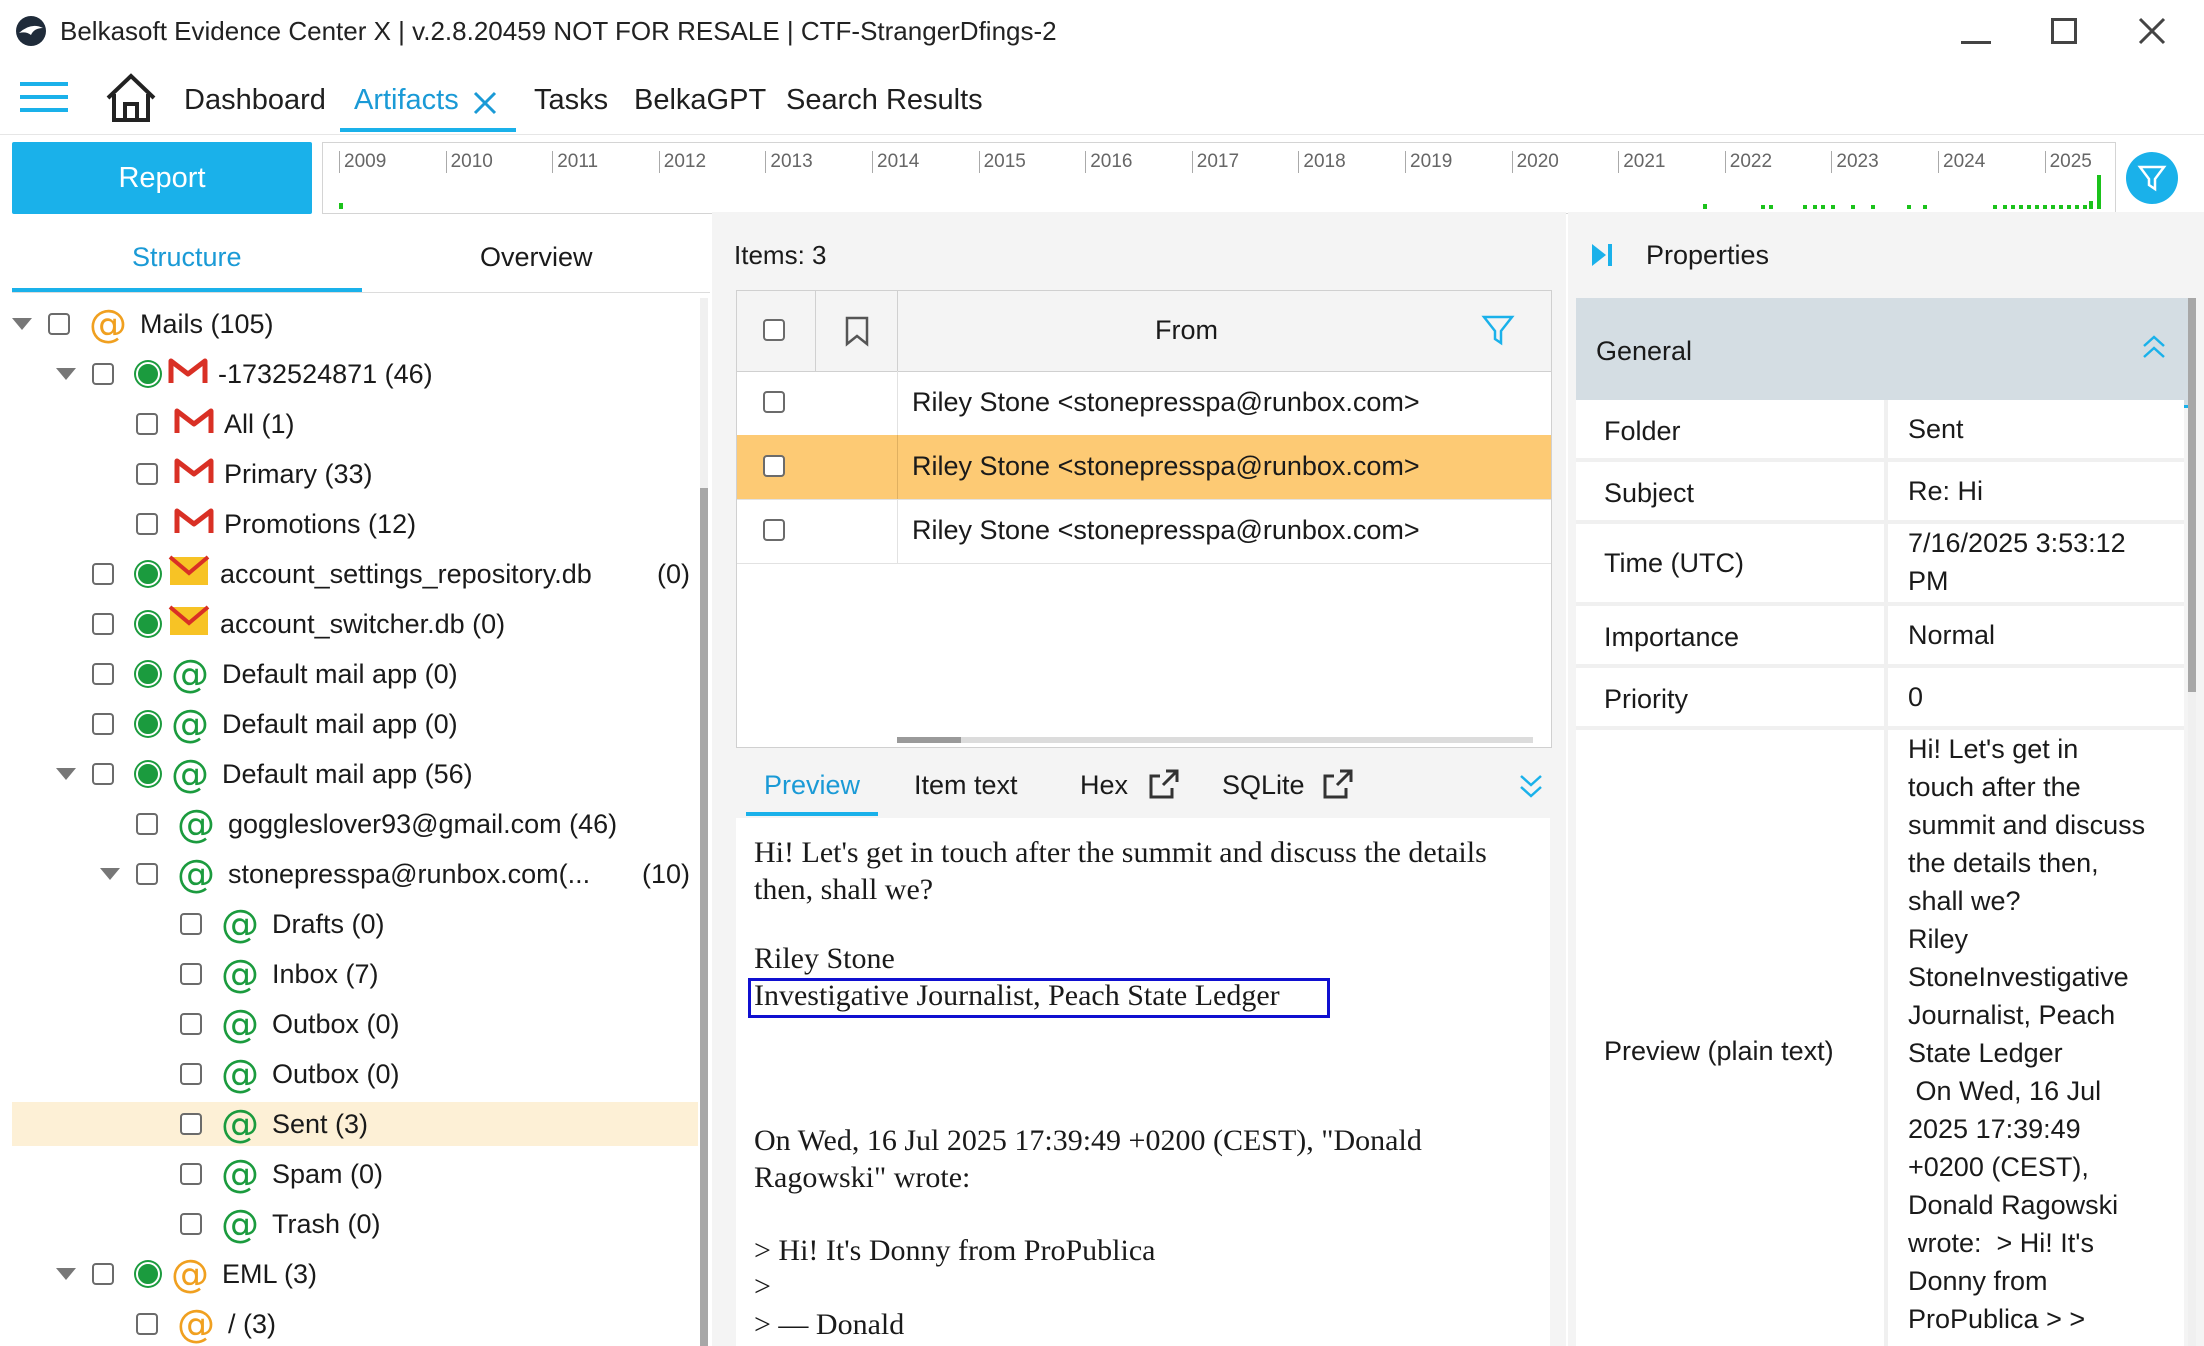 The width and height of the screenshot is (2204, 1346). Describe the element at coordinates (1263, 785) in the screenshot. I see `tab-sqlite: SQLite` at that location.